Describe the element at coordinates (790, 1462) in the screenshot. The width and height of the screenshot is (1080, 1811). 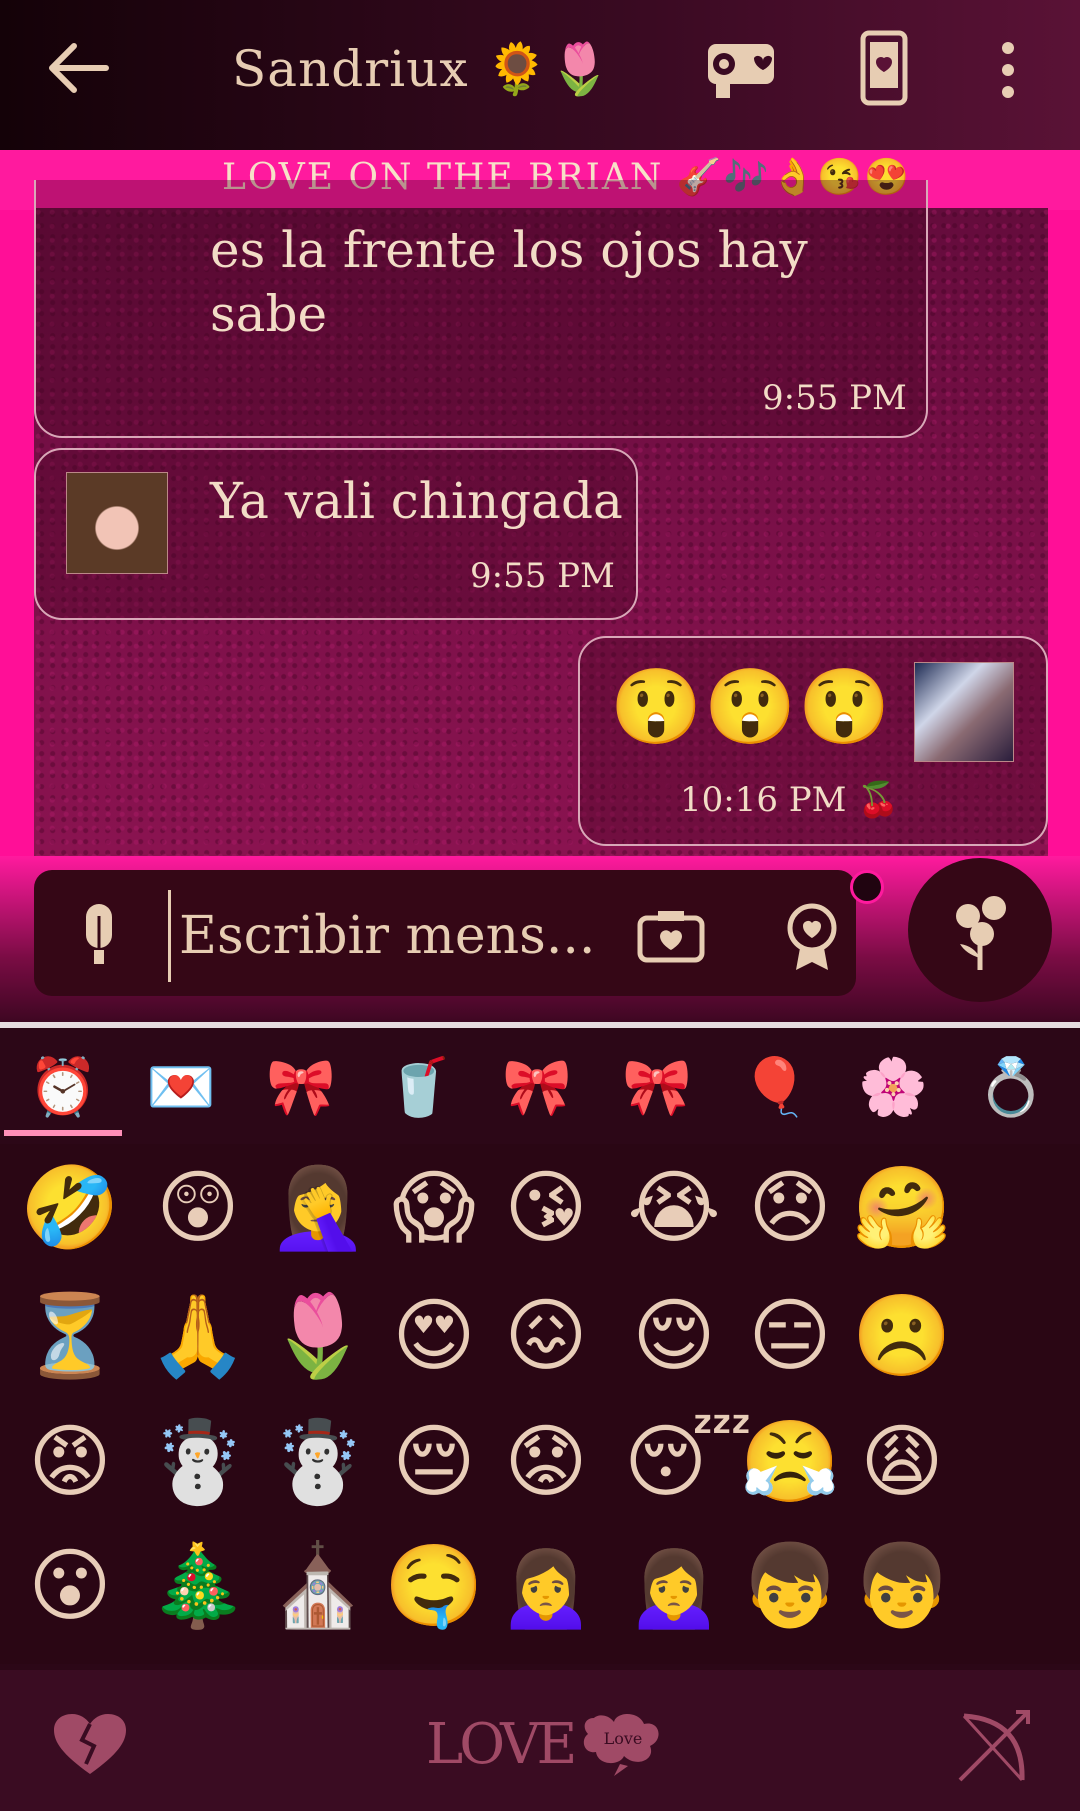
I see `emoji-key: 😤` at that location.